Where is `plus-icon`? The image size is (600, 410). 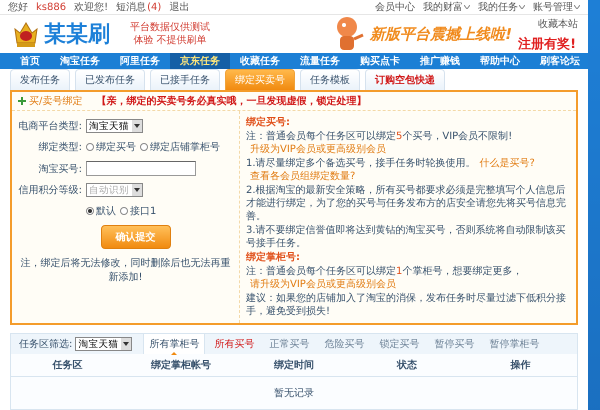 plus-icon is located at coordinates (22, 101).